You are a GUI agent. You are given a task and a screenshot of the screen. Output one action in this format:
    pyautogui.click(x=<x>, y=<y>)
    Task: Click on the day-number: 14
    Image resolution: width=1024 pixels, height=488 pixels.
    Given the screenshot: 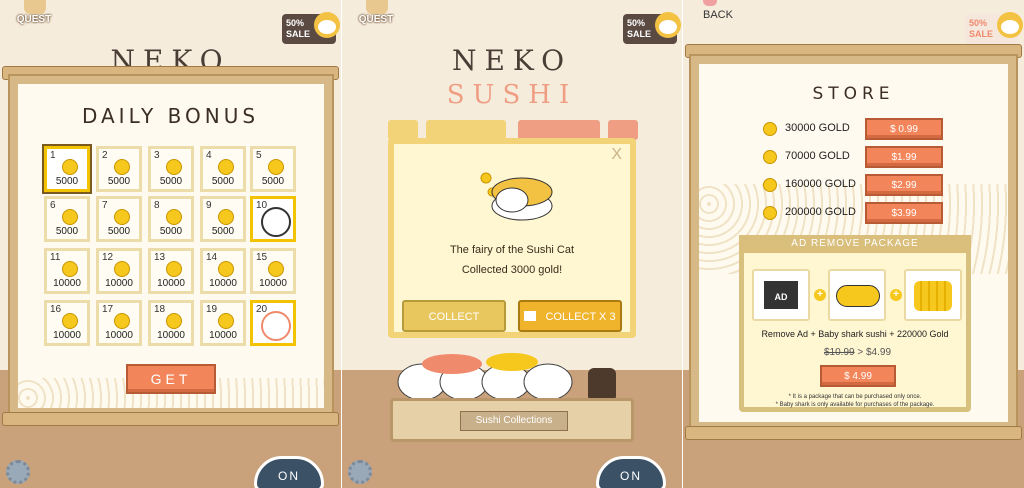 What is the action you would take?
    pyautogui.click(x=212, y=257)
    